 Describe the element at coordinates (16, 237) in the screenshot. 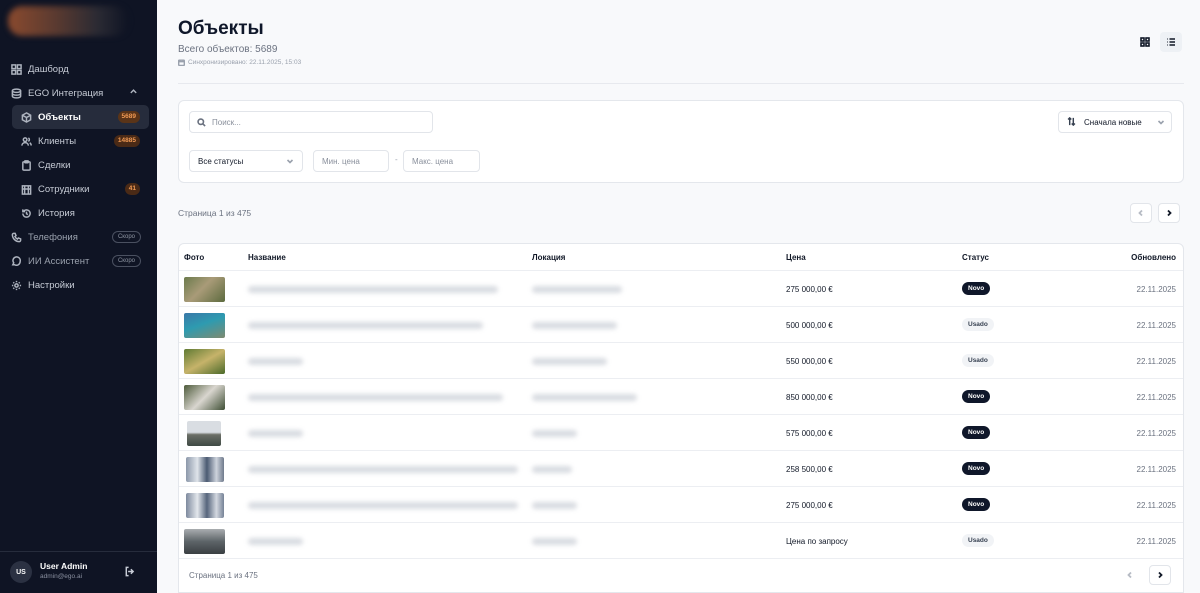

I see `phone-icon` at that location.